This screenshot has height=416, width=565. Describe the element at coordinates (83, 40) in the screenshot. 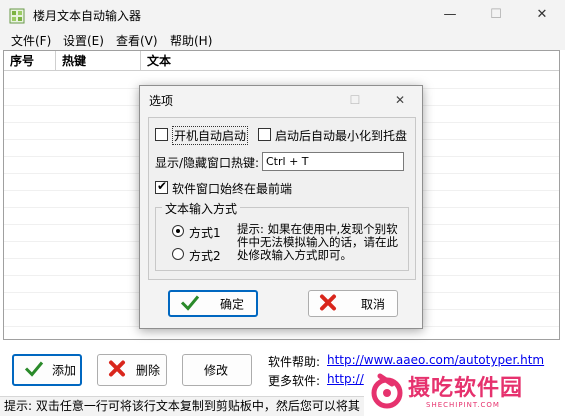

I see `menu-settings: 设置(E)` at that location.